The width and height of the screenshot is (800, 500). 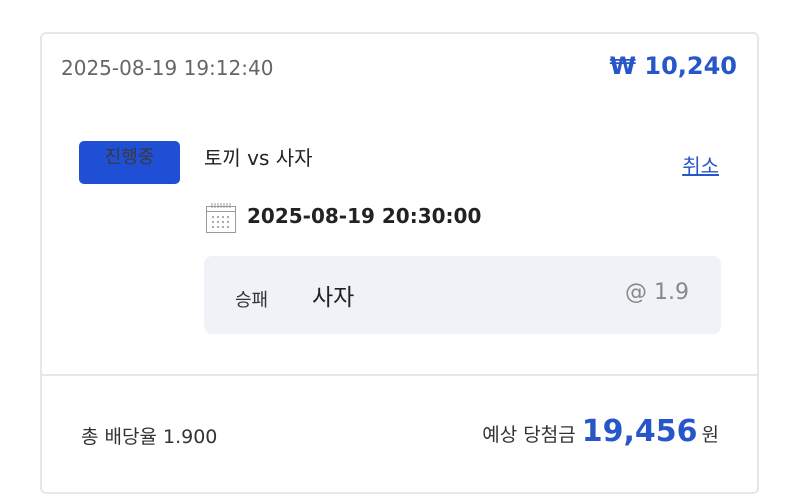 I want to click on cancel-link: 취소, so click(x=700, y=164).